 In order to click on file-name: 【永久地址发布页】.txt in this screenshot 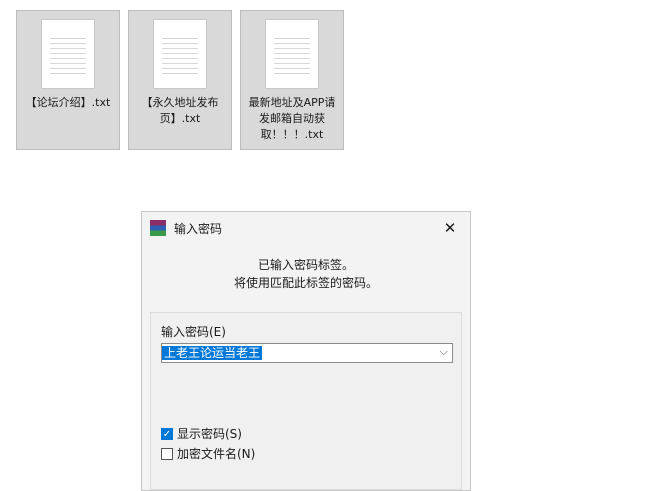, I will do `click(180, 110)`.